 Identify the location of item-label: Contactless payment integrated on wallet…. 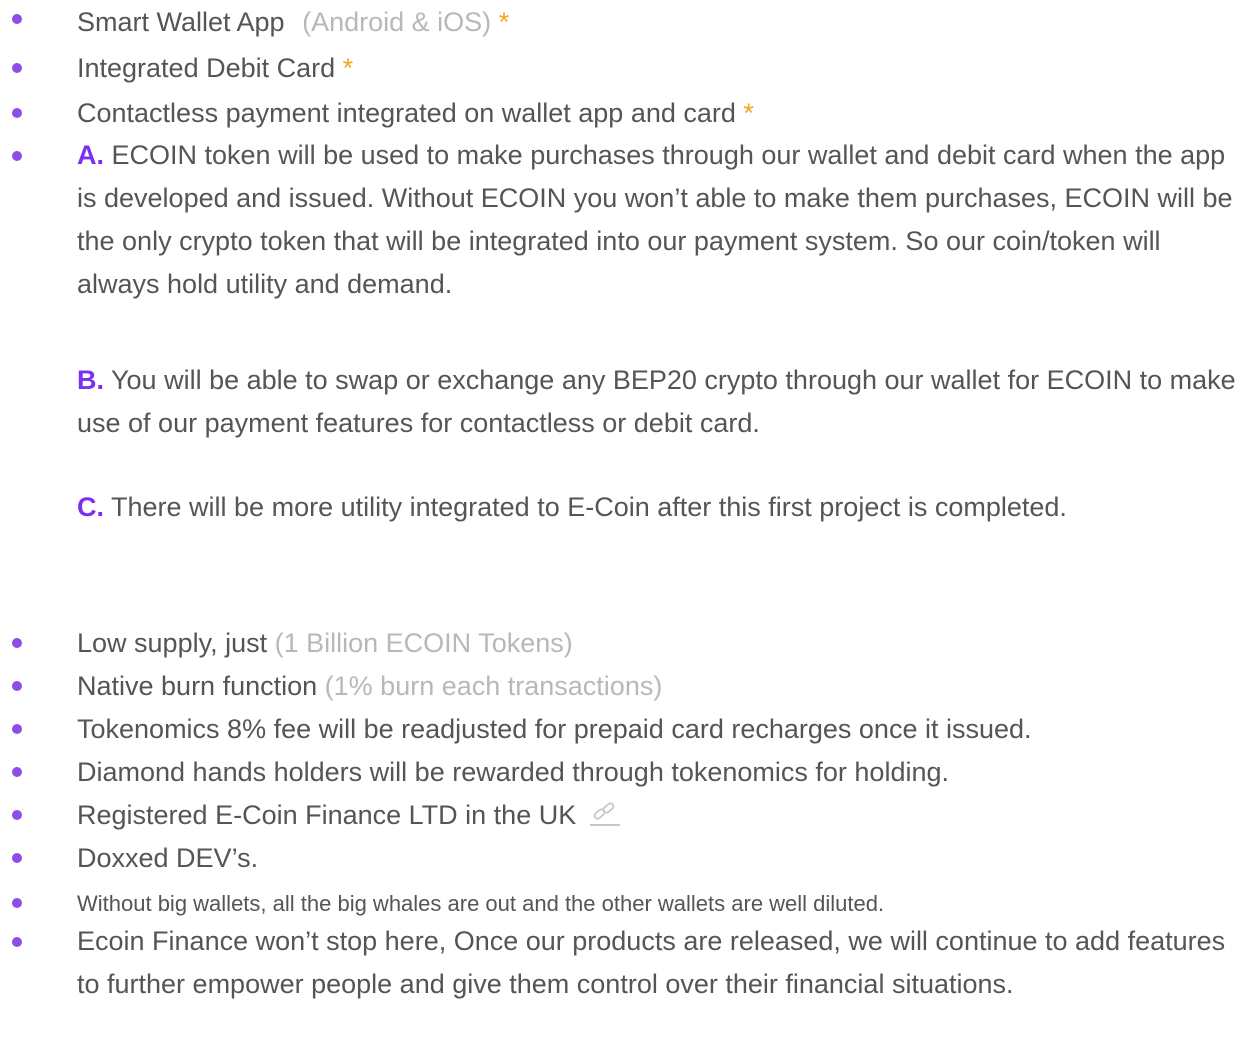
(406, 113).